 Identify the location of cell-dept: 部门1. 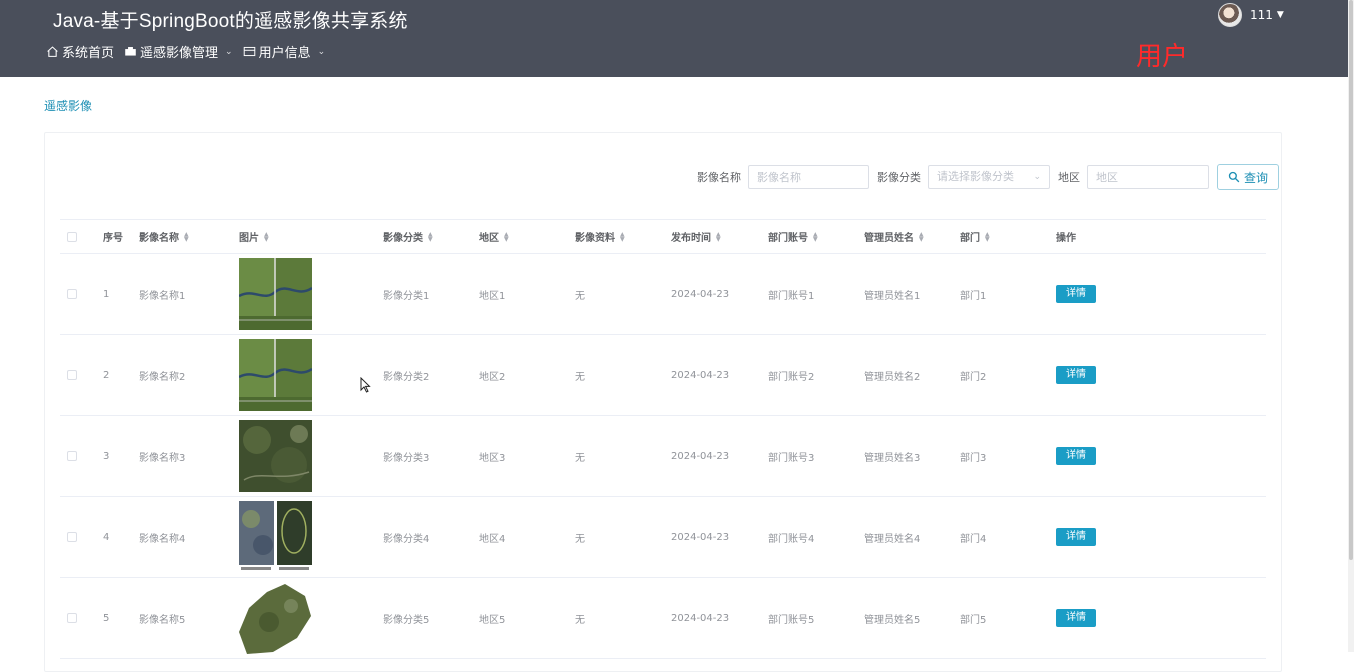
(973, 296).